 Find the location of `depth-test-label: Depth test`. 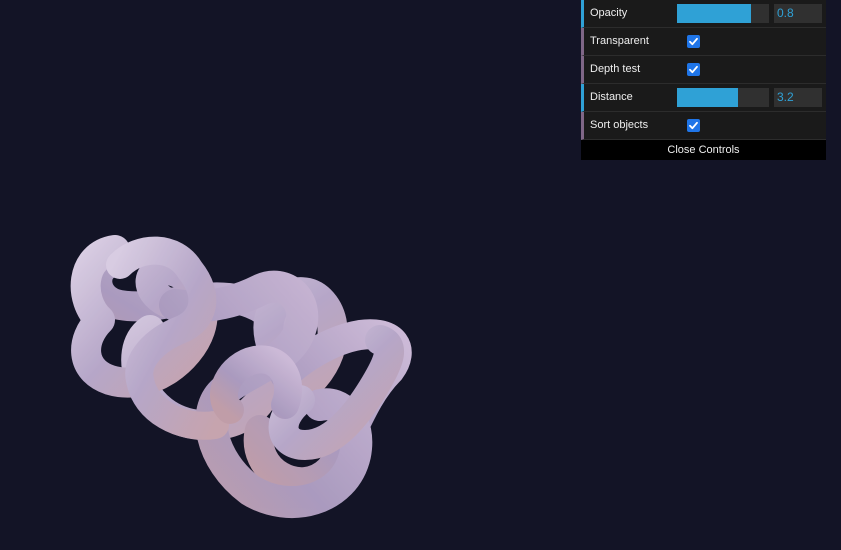

depth-test-label: Depth test is located at coordinates (615, 69).